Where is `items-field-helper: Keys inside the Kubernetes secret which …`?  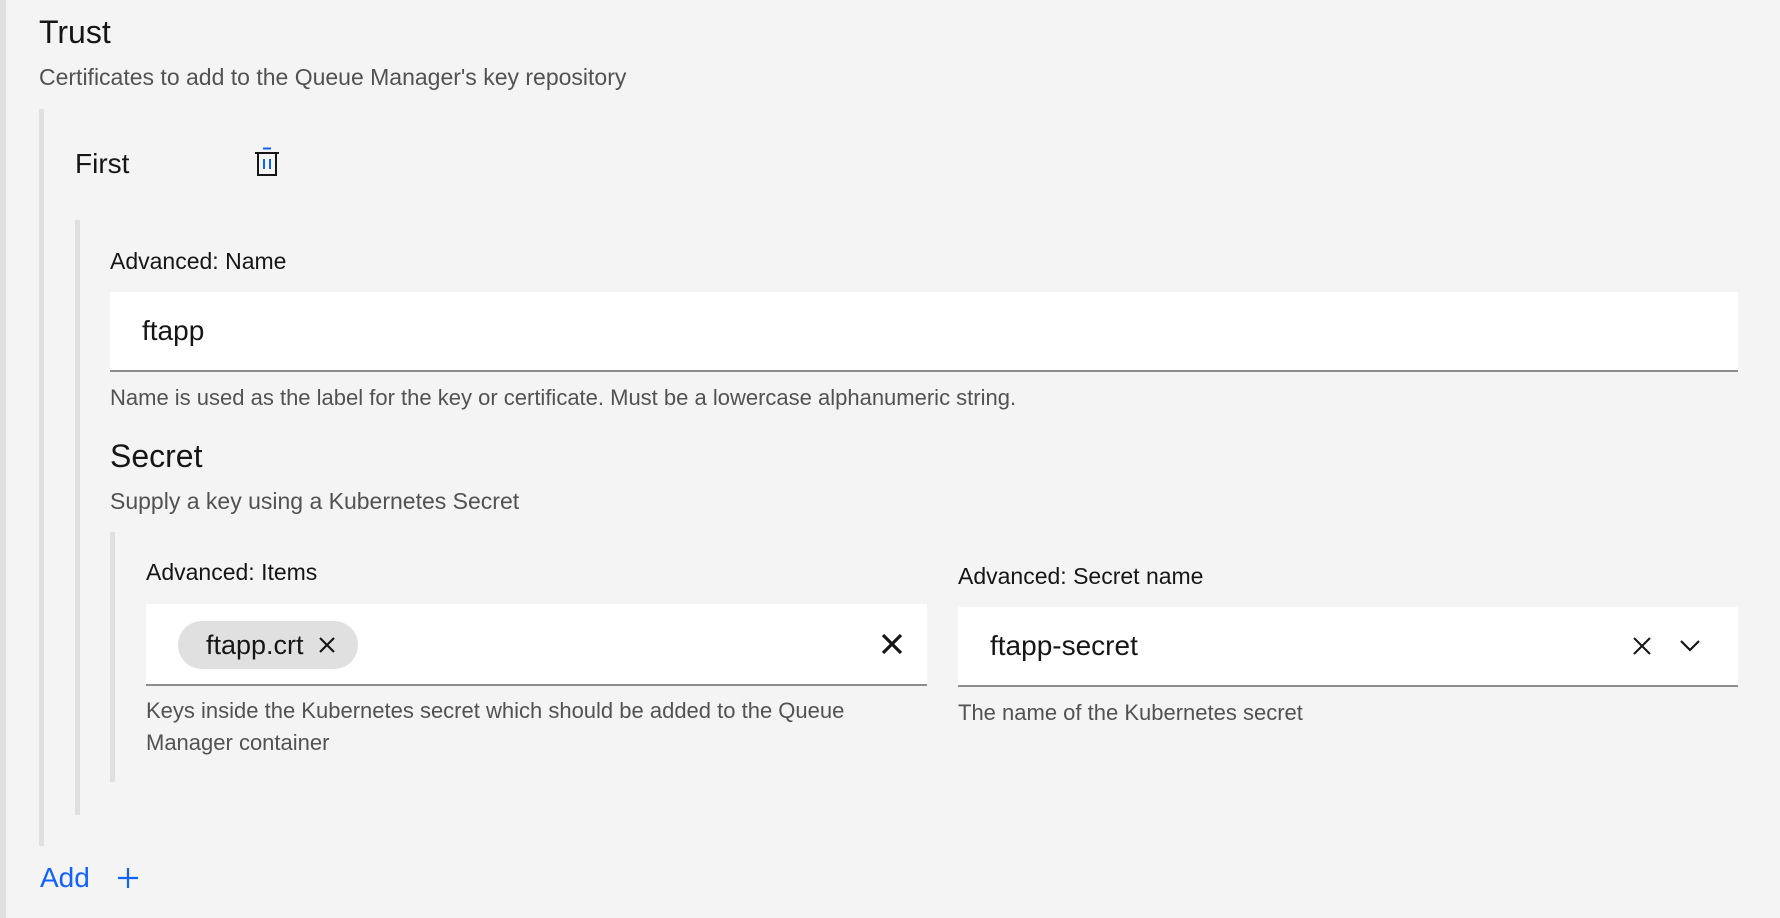 items-field-helper: Keys inside the Kubernetes secret which … is located at coordinates (495, 726).